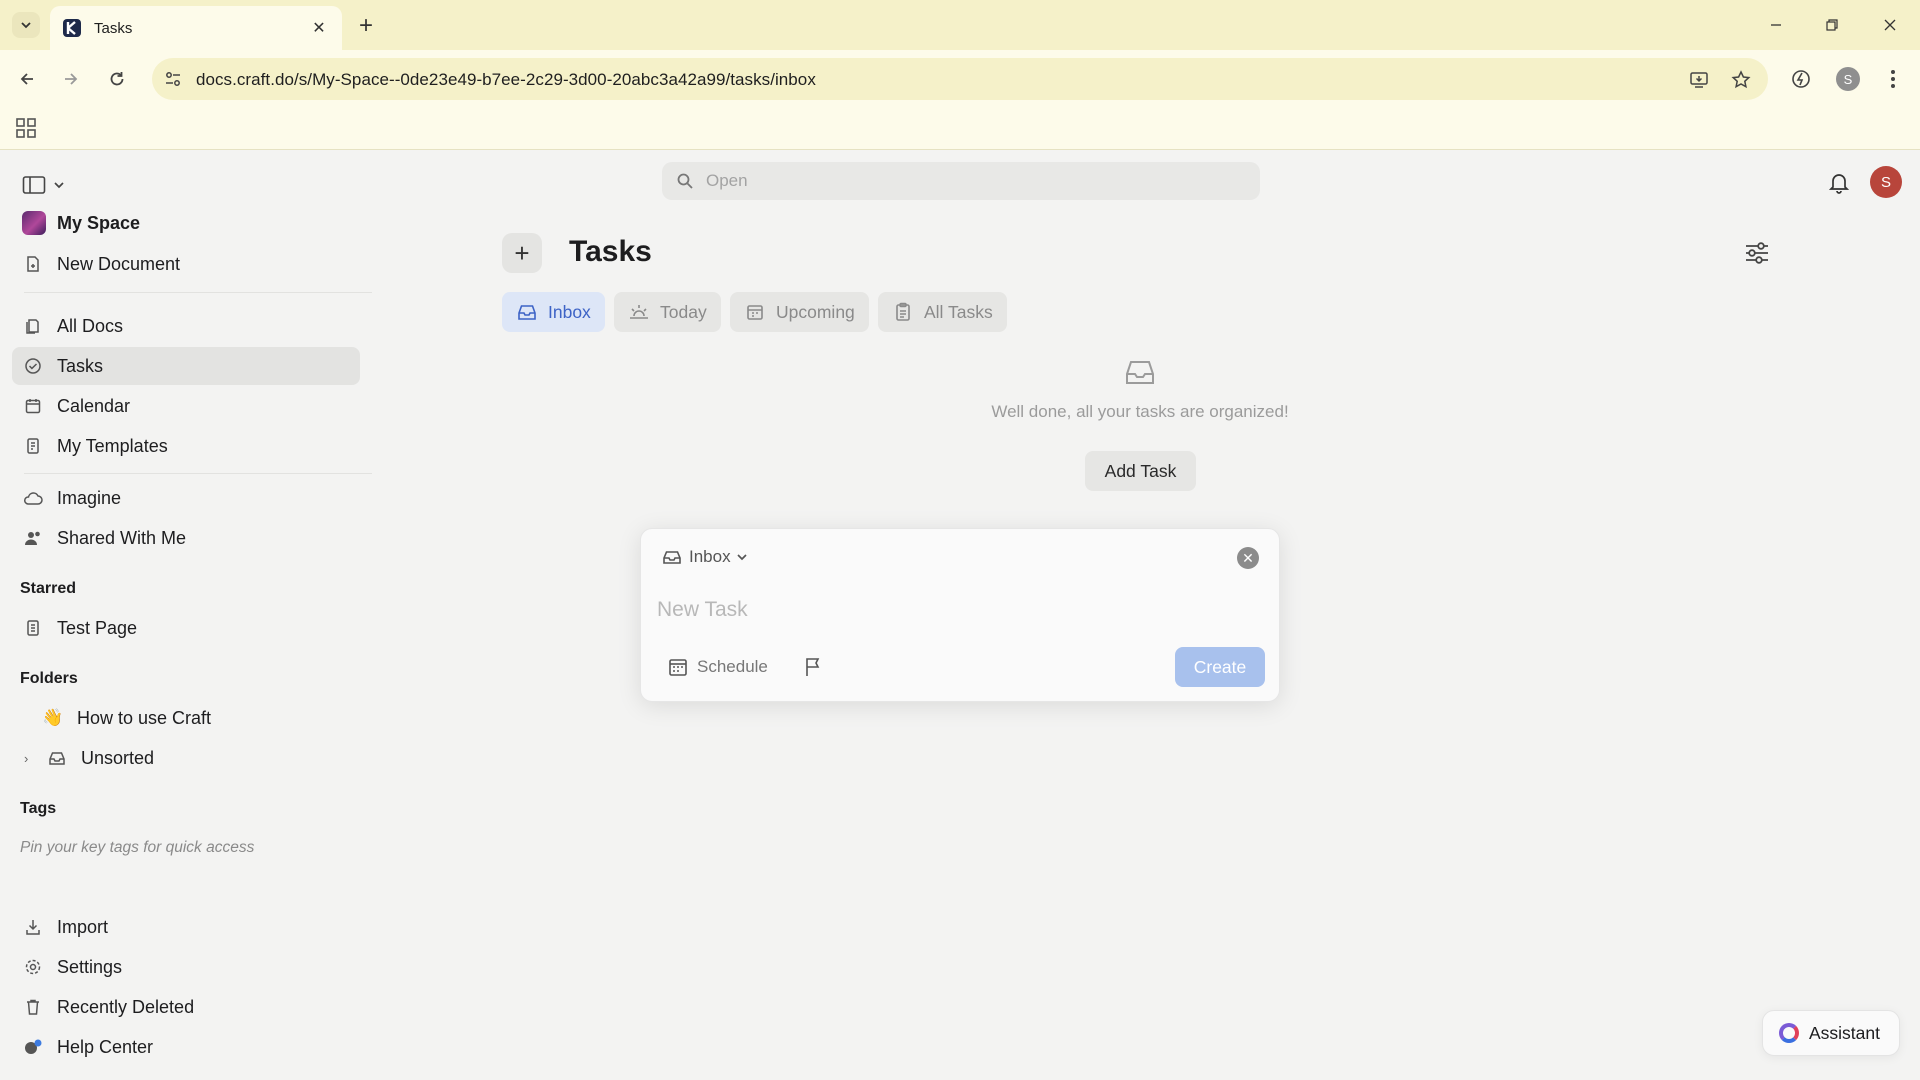 This screenshot has width=1920, height=1080. What do you see at coordinates (186, 223) in the screenshot?
I see `sidebar-item-my-space: My Space` at bounding box center [186, 223].